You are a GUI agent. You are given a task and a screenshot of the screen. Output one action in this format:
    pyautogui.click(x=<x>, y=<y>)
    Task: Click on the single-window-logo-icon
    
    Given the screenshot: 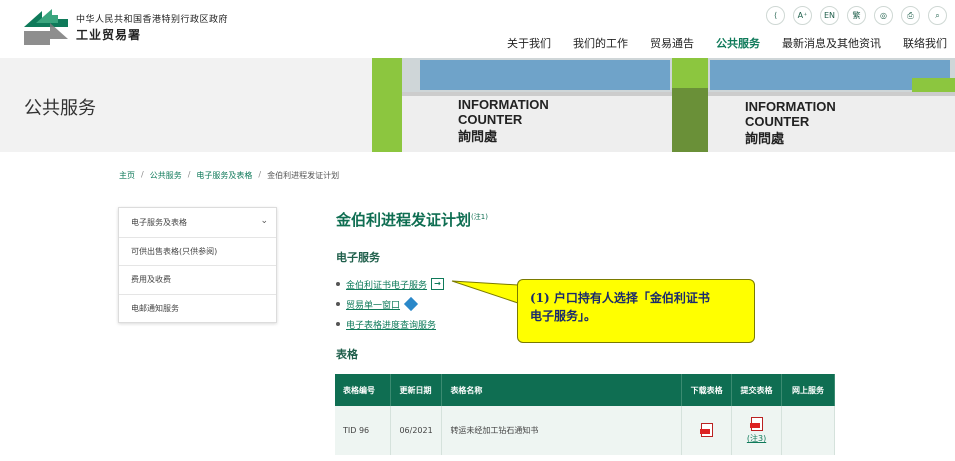 What is the action you would take?
    pyautogui.click(x=411, y=304)
    